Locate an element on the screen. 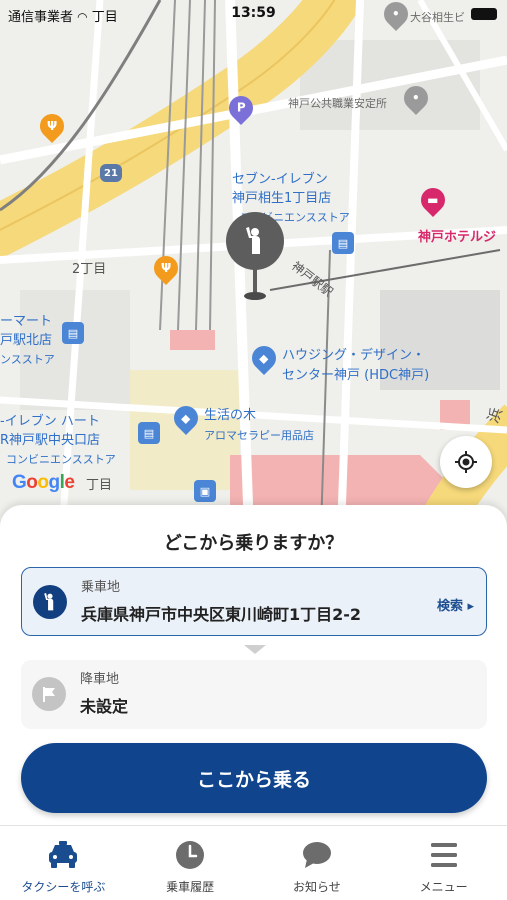 The image size is (507, 900). map-label: -イレブン ハート is located at coordinates (50, 421).